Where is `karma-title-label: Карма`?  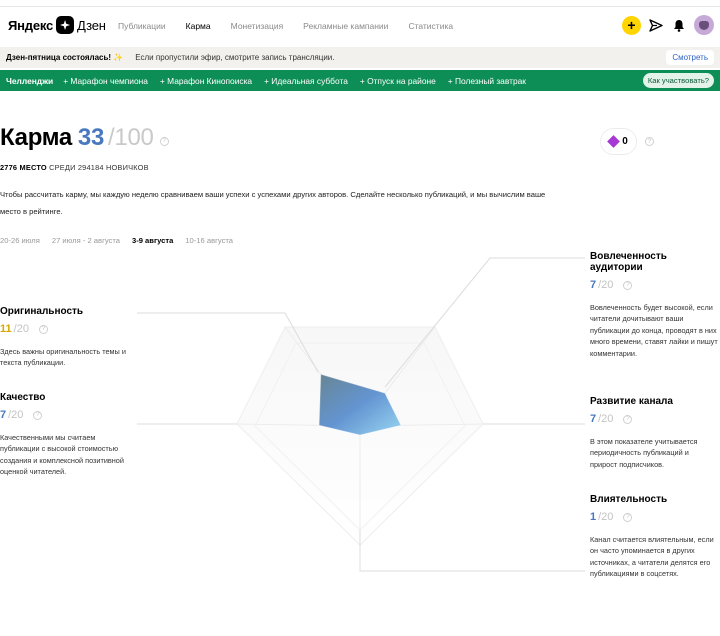 karma-title-label: Карма is located at coordinates (36, 137).